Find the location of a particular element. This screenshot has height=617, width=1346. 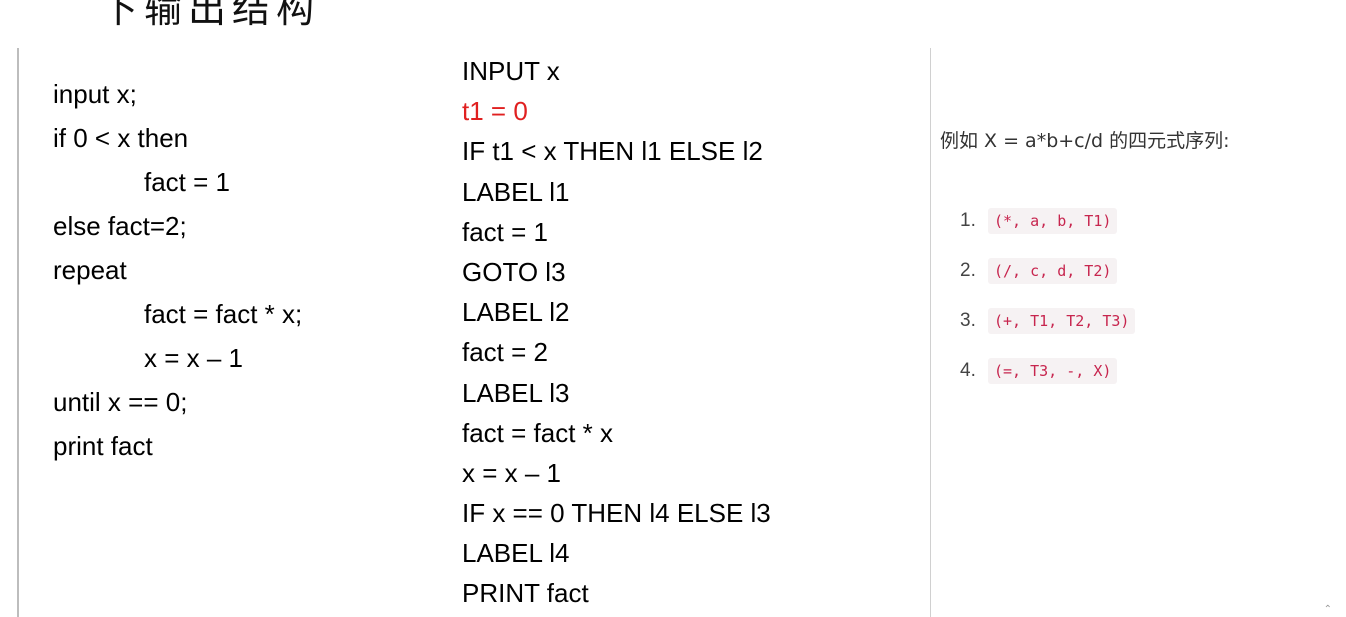

ir-line: LABEL l1 is located at coordinates (516, 191).